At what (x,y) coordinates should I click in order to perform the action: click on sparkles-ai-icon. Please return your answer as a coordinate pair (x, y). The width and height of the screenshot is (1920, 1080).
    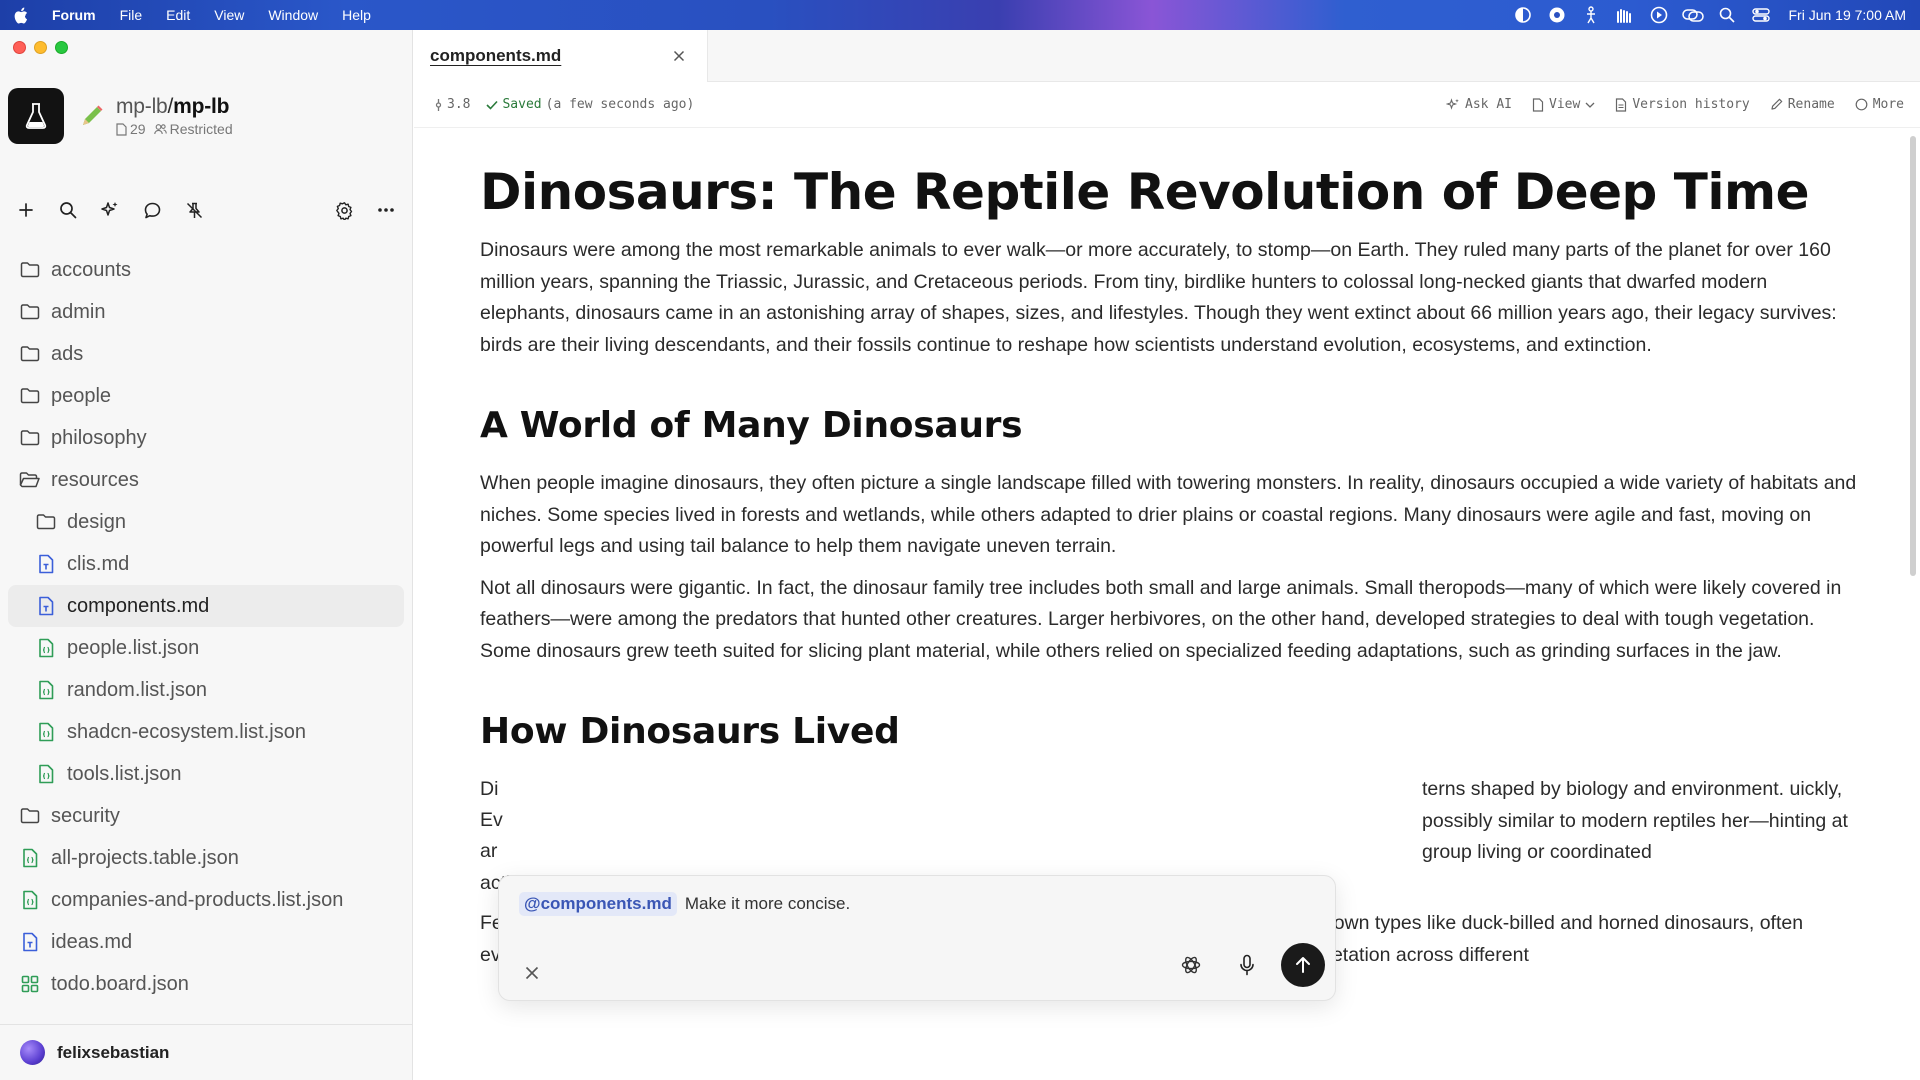
    Looking at the image, I should click on (110, 210).